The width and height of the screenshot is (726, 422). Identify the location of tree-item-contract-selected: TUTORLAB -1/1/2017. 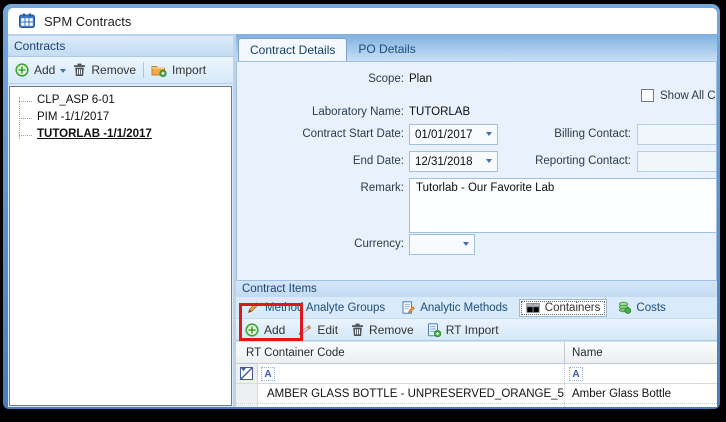
(120, 134).